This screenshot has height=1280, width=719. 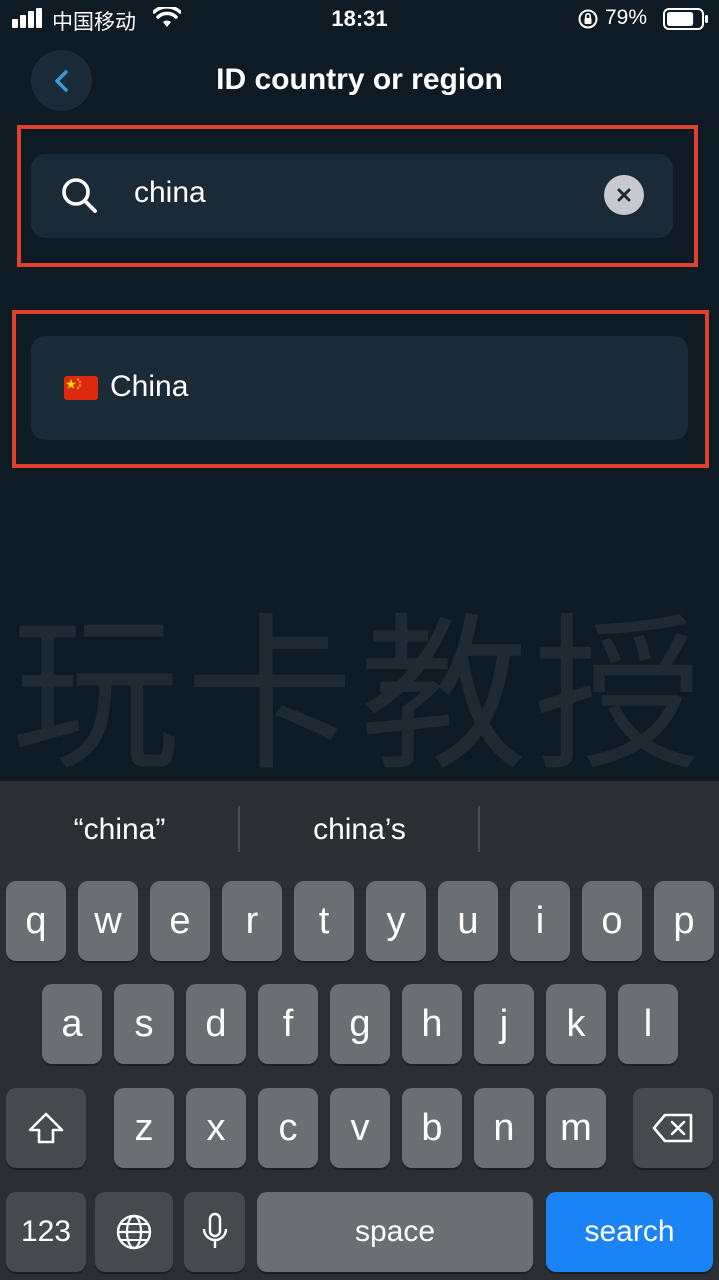 I want to click on status-bar: 中国移动 18:31 79%, so click(x=359, y=20).